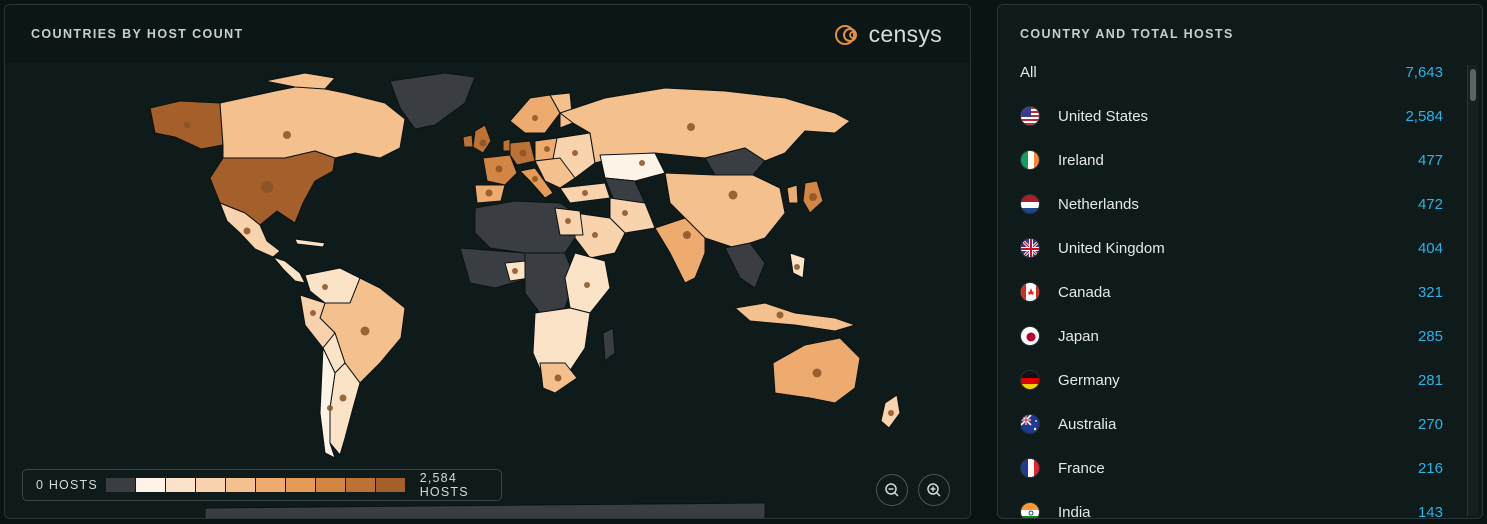 This screenshot has height=524, width=1487. Describe the element at coordinates (1030, 336) in the screenshot. I see `jp-flag-icon` at that location.